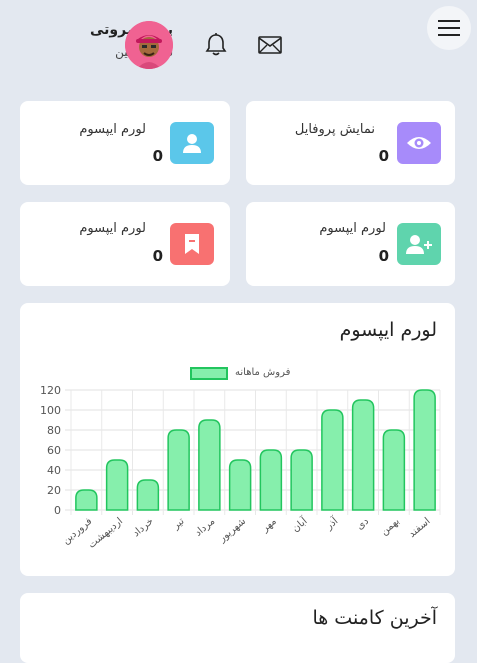  I want to click on y-tick-label: 0, so click(57, 510).